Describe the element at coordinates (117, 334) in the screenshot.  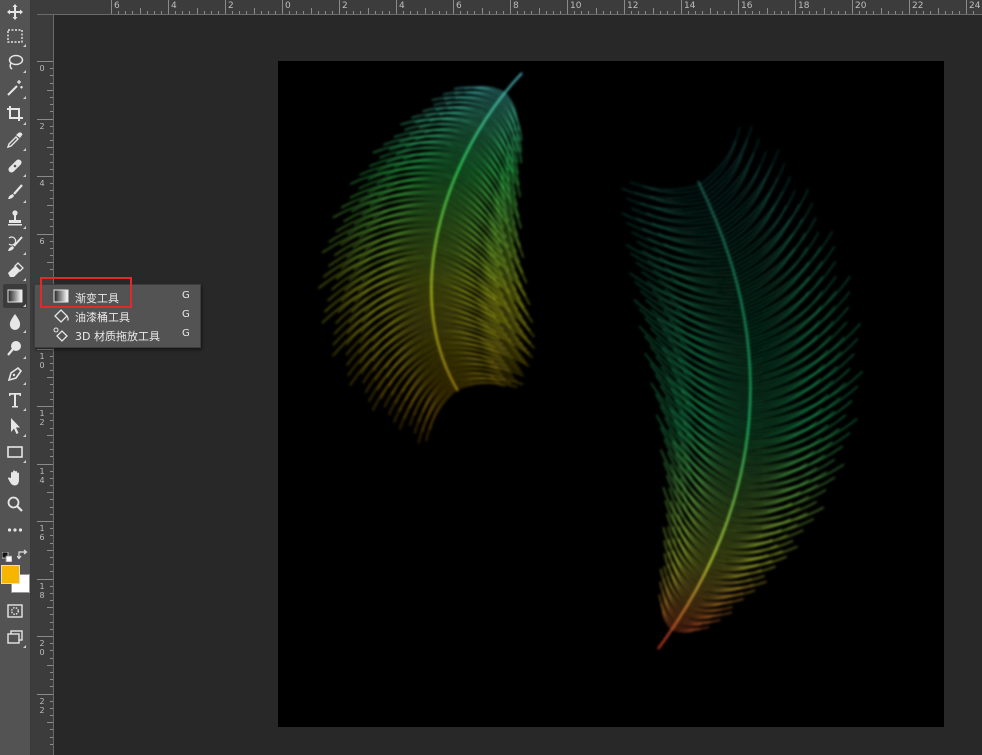
I see `flyout-item-3d-material-drop: 3D 材质拖放工具 G` at that location.